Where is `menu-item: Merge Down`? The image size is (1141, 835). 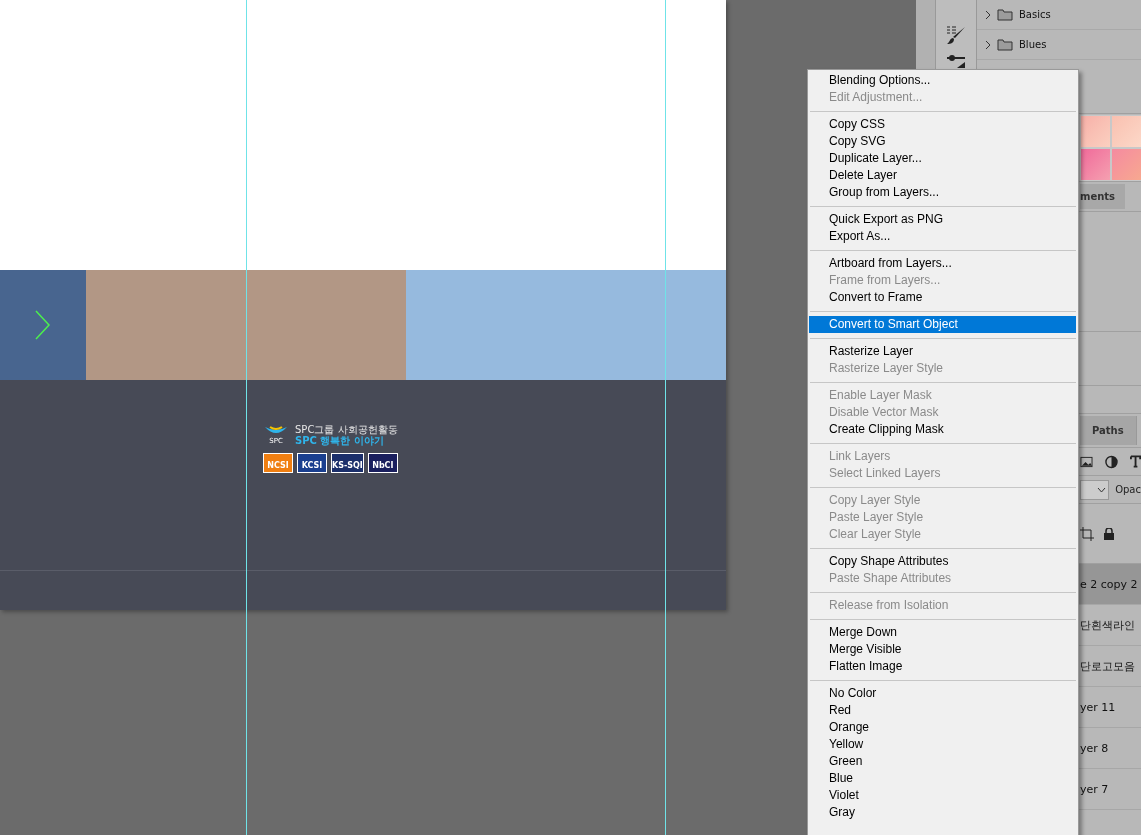 menu-item: Merge Down is located at coordinates (942, 632).